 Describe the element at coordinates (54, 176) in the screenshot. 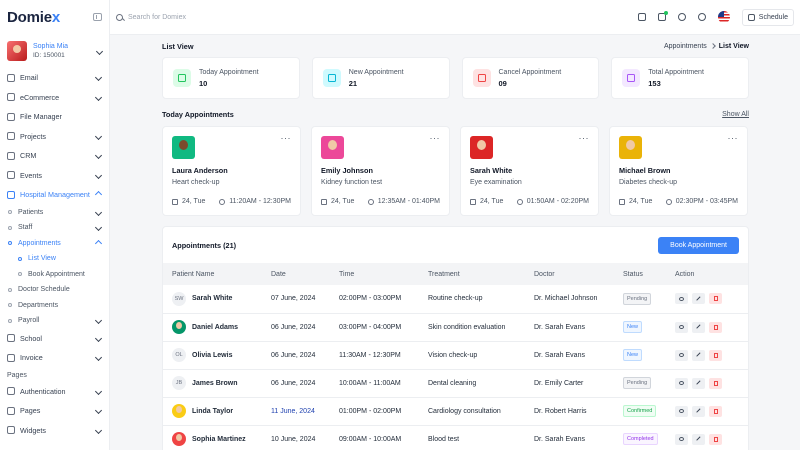

I see `sidebar-item-events: Events` at that location.